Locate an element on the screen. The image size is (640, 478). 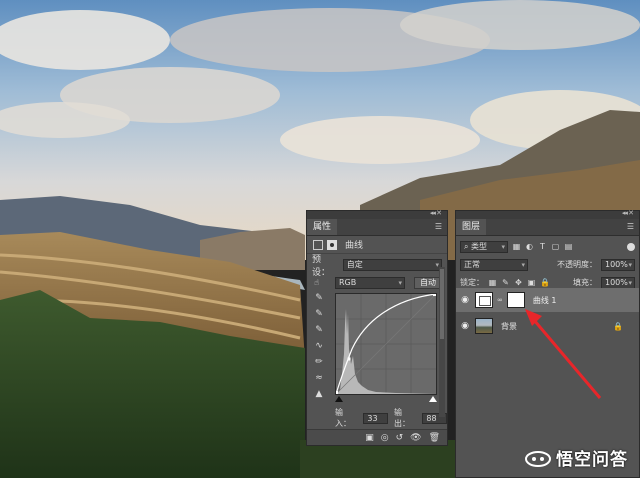
mask-icon is located at coordinates (332, 244).